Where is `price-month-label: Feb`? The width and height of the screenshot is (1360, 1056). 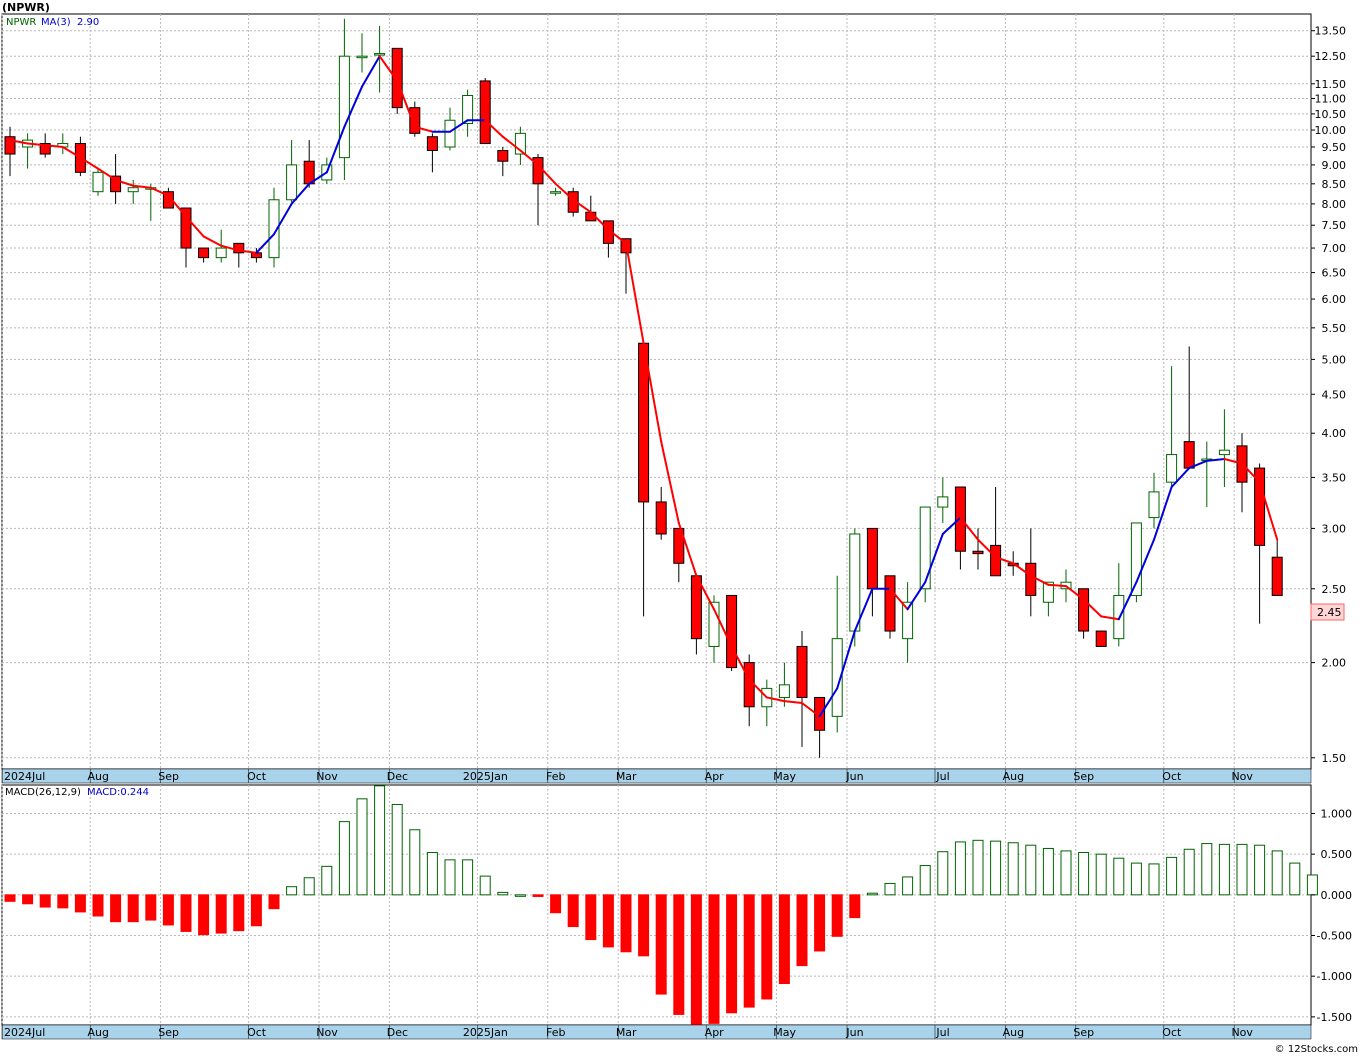
price-month-label: Feb is located at coordinates (555, 776).